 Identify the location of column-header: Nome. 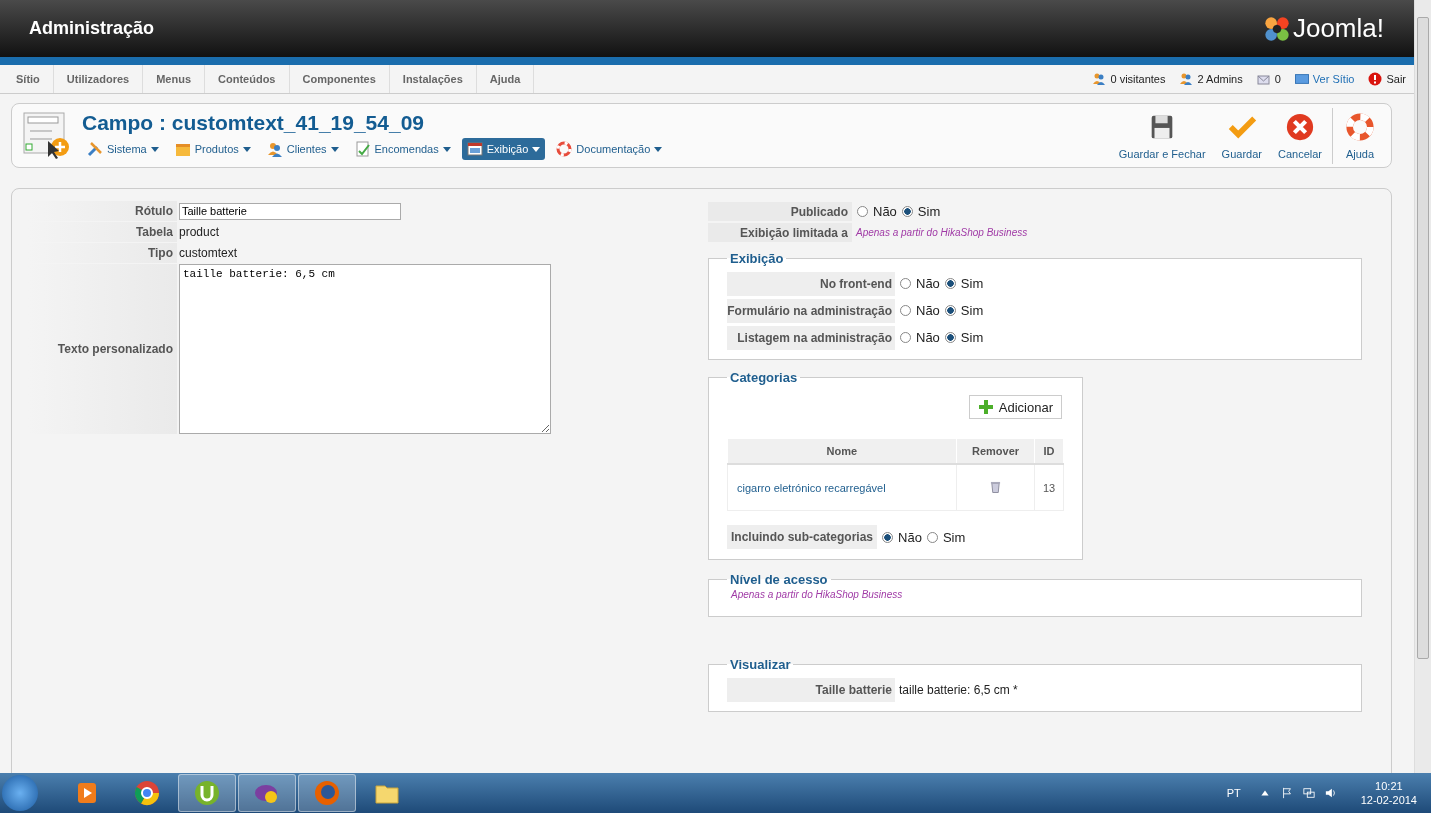
(842, 451).